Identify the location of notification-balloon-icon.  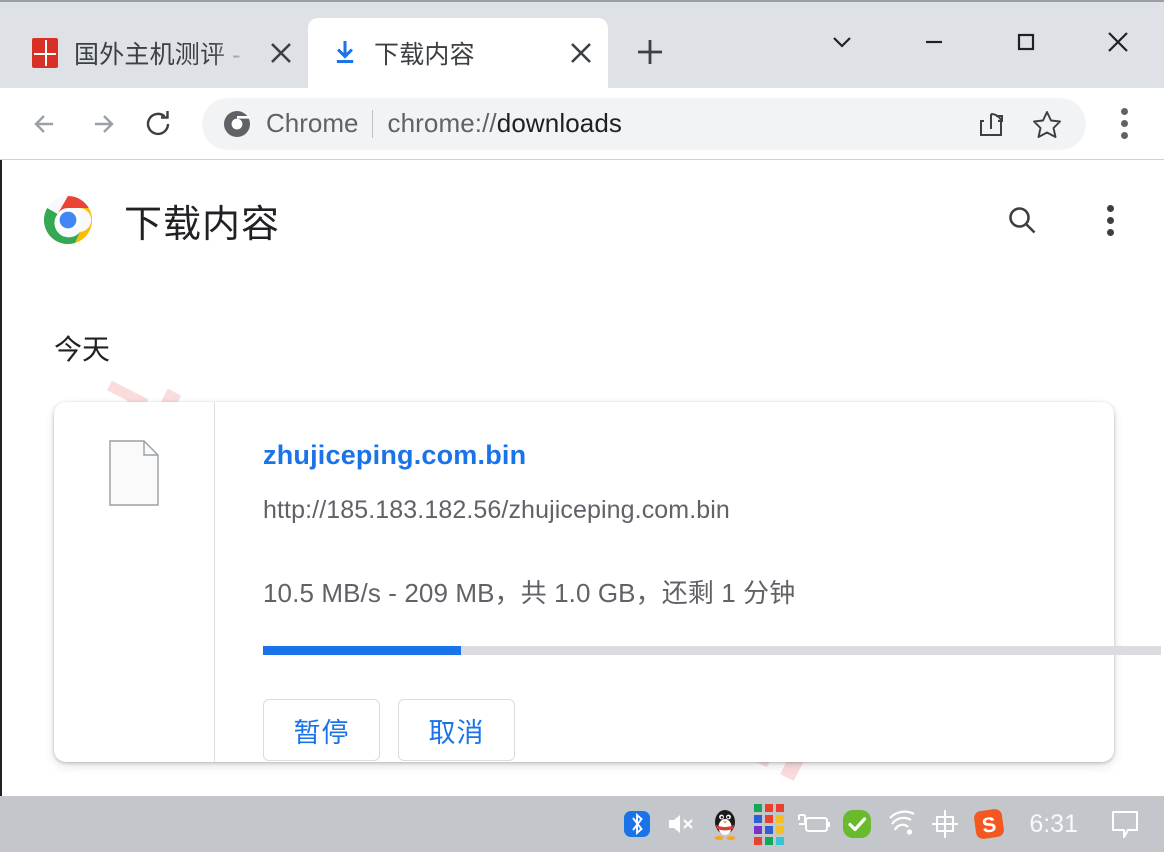
(1125, 824).